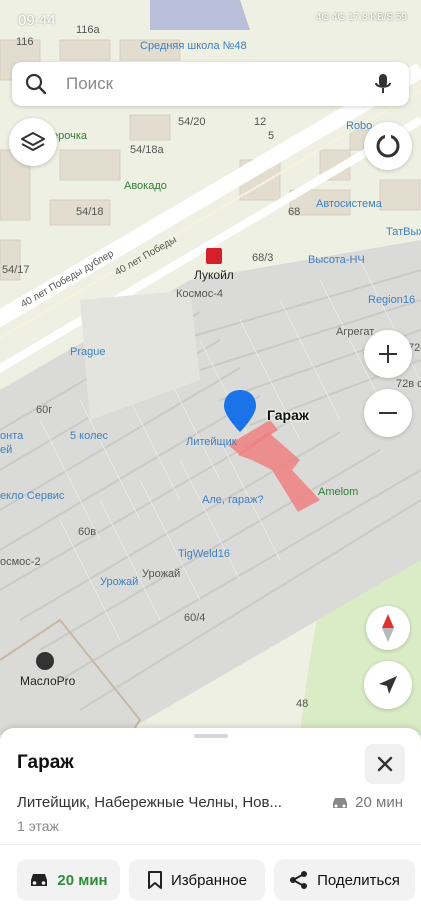 This screenshot has height=910, width=421. What do you see at coordinates (20, 562) in the screenshot?
I see `map-label-kosmos2: осмос-2` at bounding box center [20, 562].